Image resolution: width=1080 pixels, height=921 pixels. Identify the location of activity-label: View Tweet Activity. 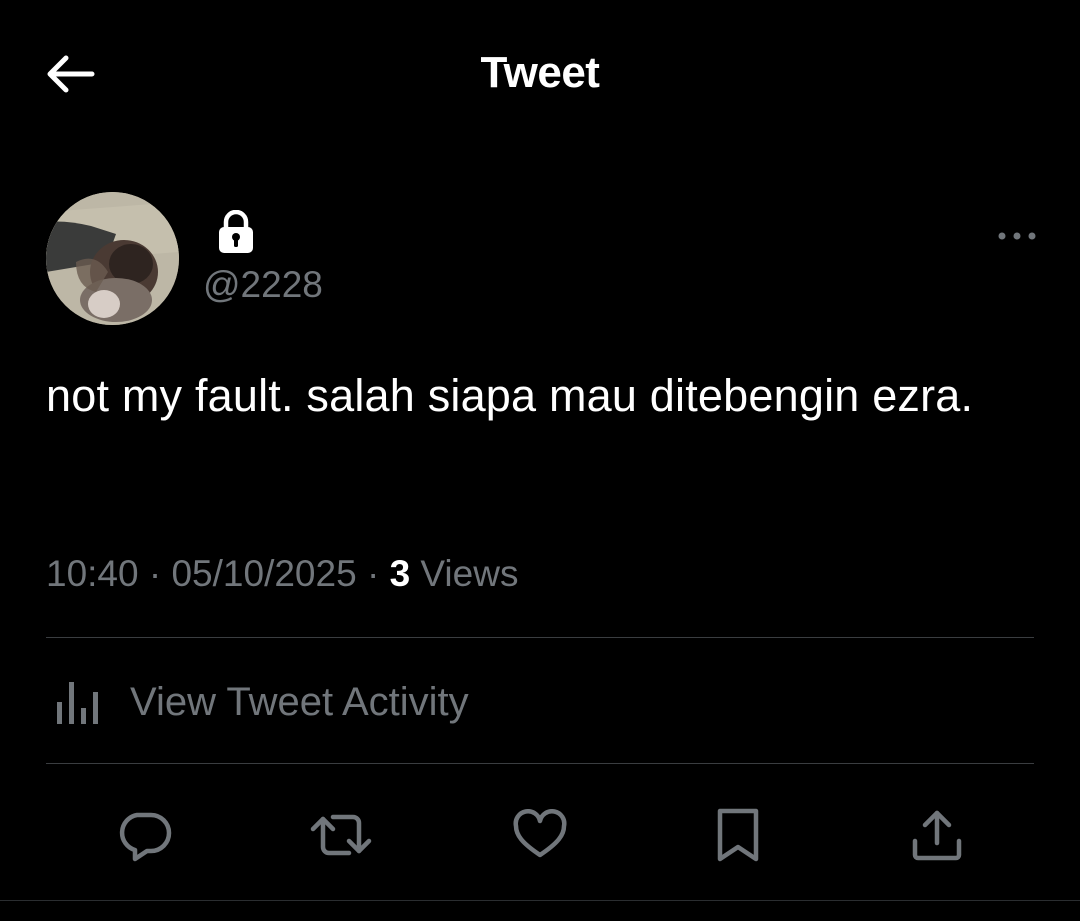
(299, 701).